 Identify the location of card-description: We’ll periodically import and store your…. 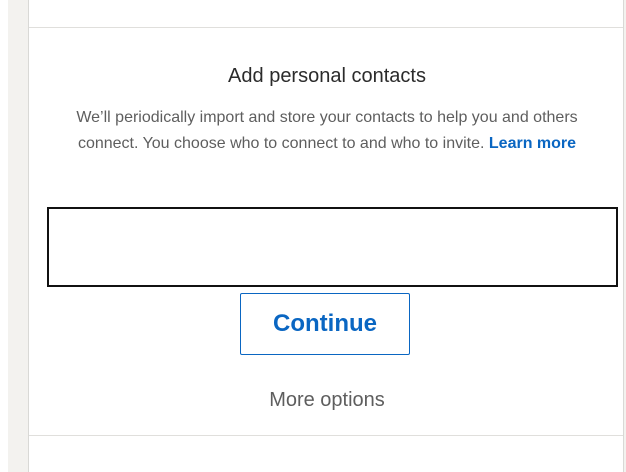
(327, 131).